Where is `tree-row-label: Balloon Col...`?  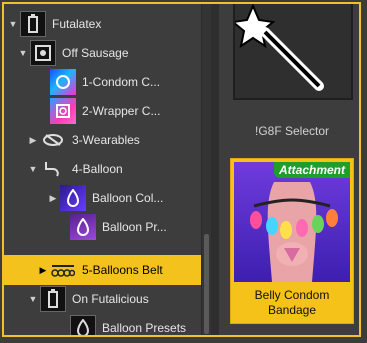 tree-row-label: Balloon Col... is located at coordinates (128, 198).